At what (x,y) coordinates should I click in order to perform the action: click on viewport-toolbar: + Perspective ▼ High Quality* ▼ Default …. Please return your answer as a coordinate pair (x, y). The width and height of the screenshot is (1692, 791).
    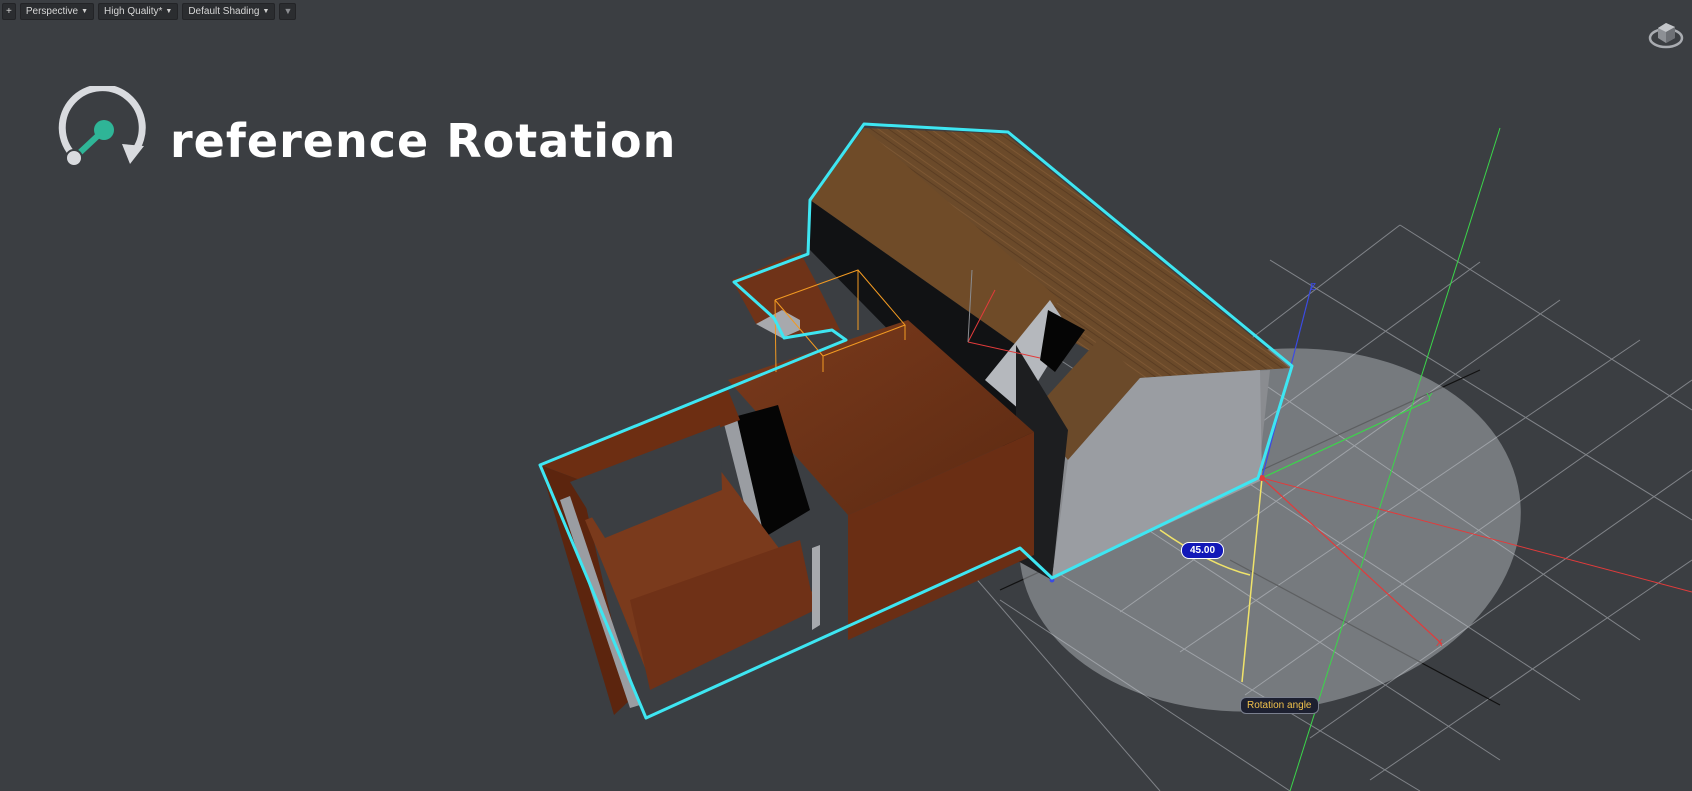
    Looking at the image, I should click on (148, 11).